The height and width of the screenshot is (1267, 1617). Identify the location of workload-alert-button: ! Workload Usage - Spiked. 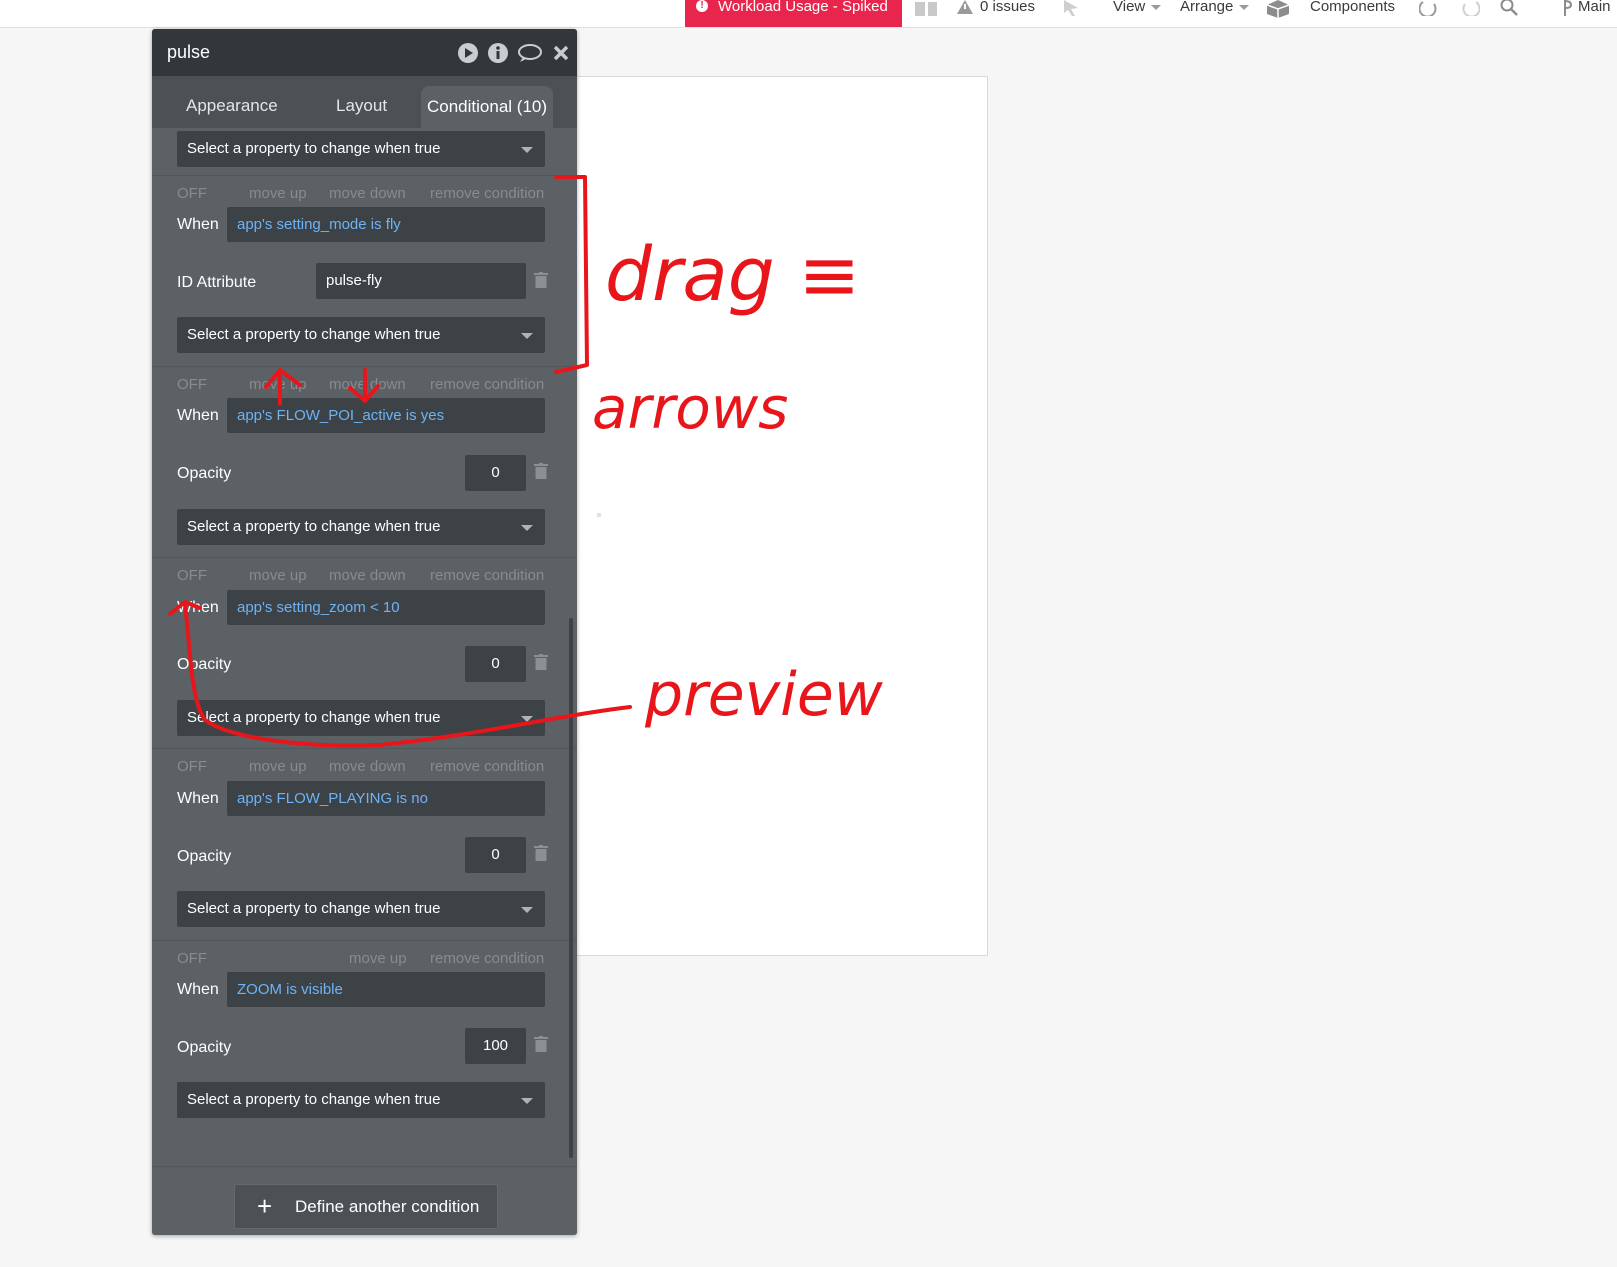
(793, 13).